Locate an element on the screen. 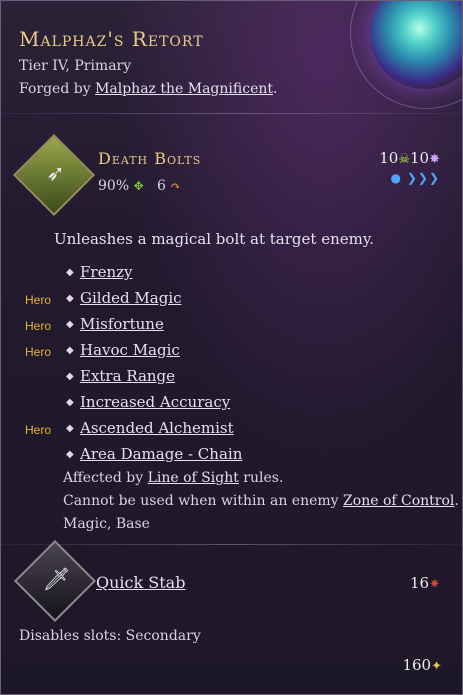  upgrade-link: Frenzy is located at coordinates (106, 272).